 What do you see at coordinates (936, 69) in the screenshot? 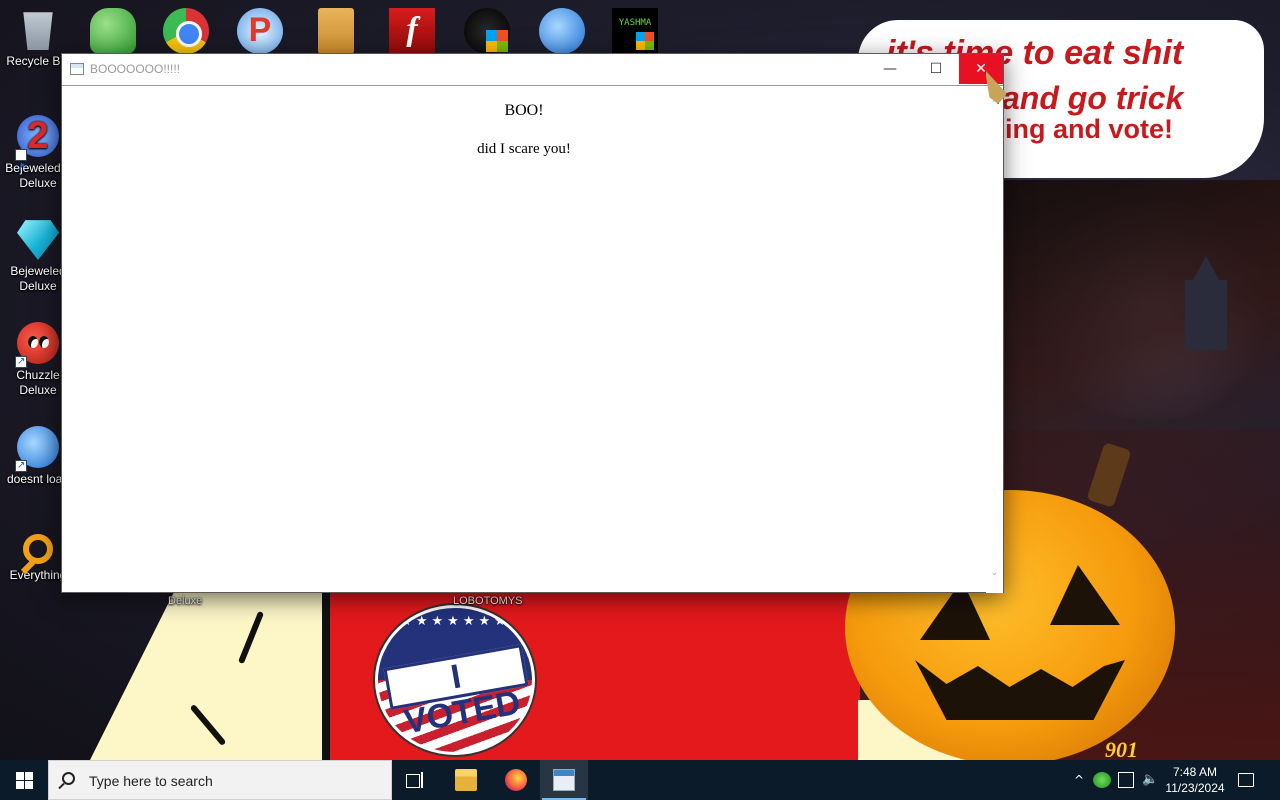
I see `maximize-button: ☐` at bounding box center [936, 69].